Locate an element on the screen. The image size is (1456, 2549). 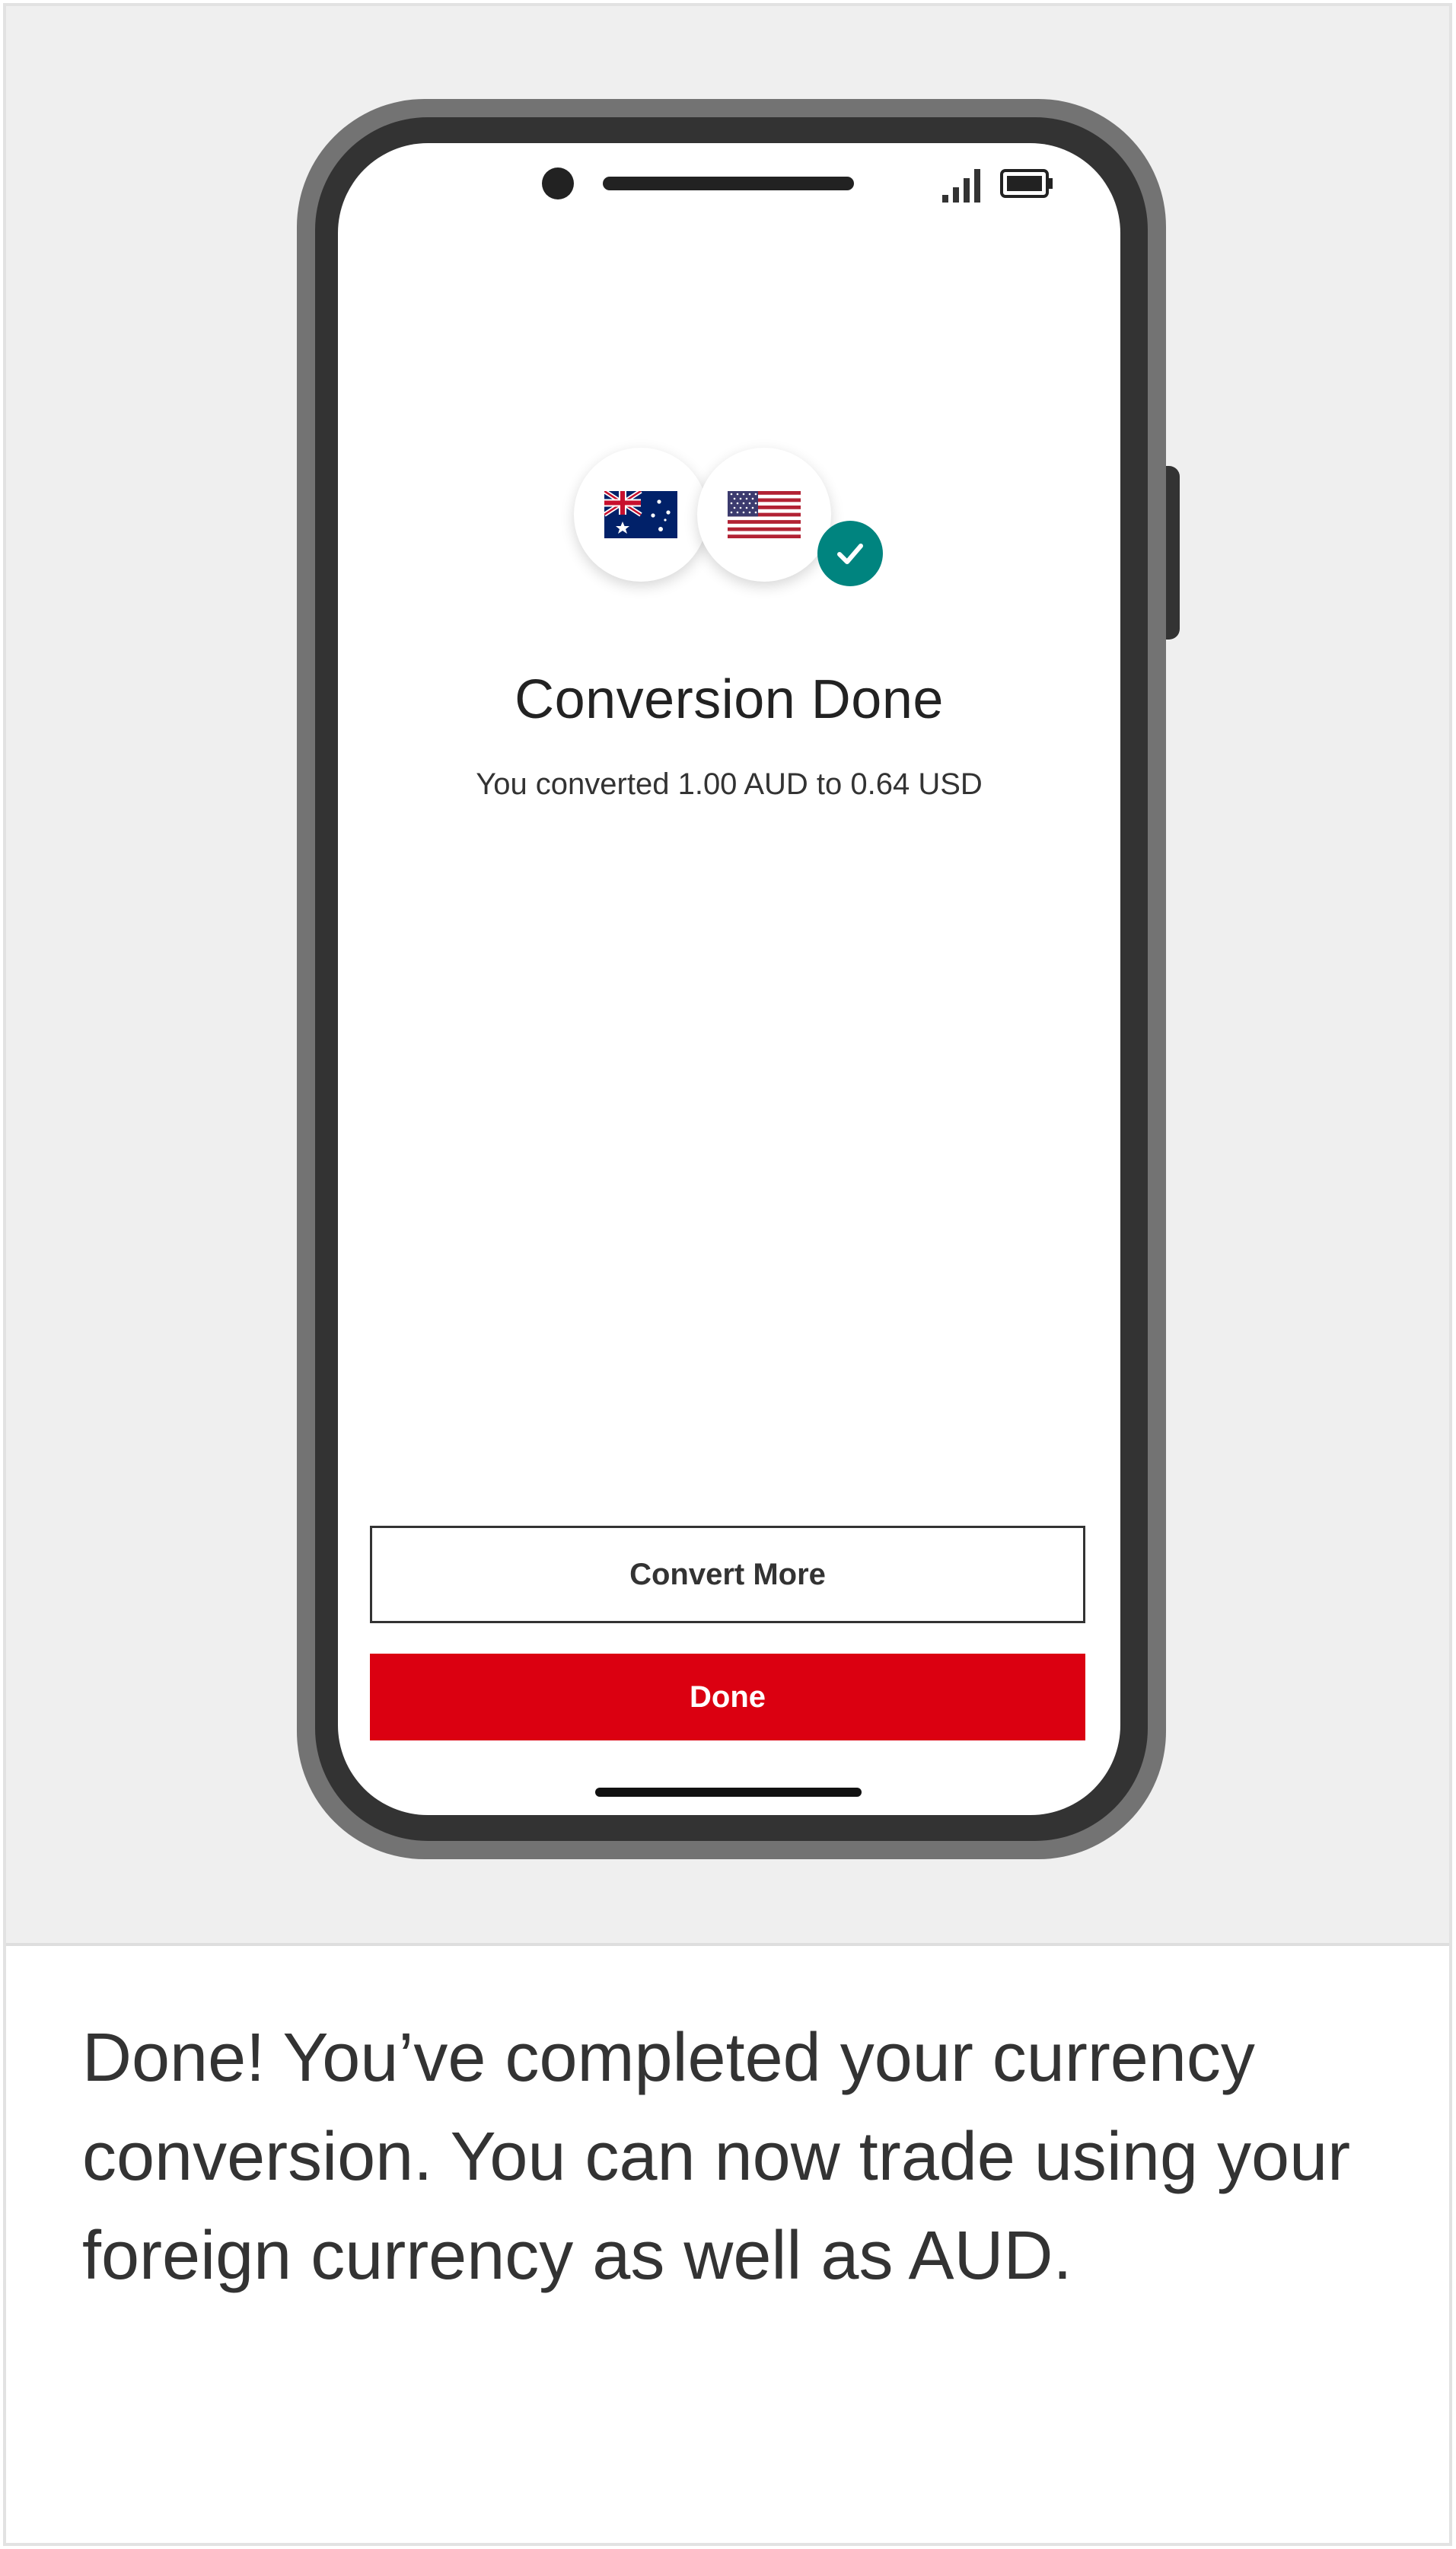
convert-more-button: Convert More is located at coordinates (727, 1574).